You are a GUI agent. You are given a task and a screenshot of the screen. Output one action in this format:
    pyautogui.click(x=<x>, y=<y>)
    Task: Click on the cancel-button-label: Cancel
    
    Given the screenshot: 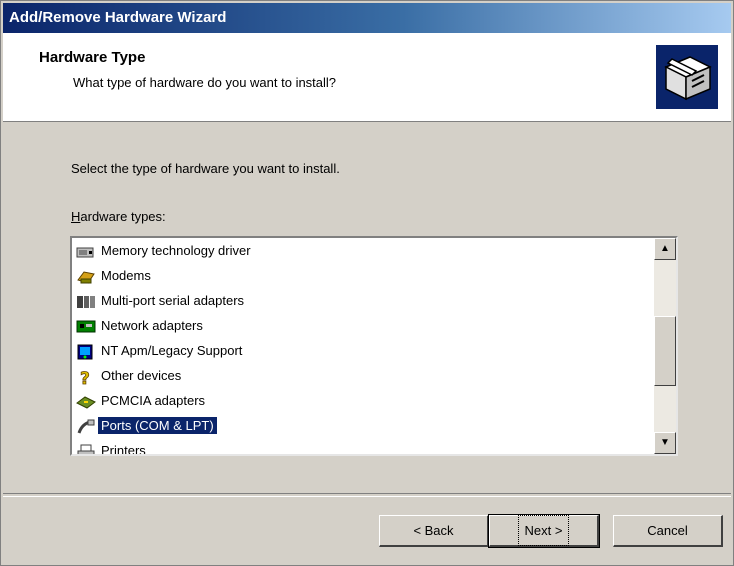 What is the action you would take?
    pyautogui.click(x=667, y=530)
    